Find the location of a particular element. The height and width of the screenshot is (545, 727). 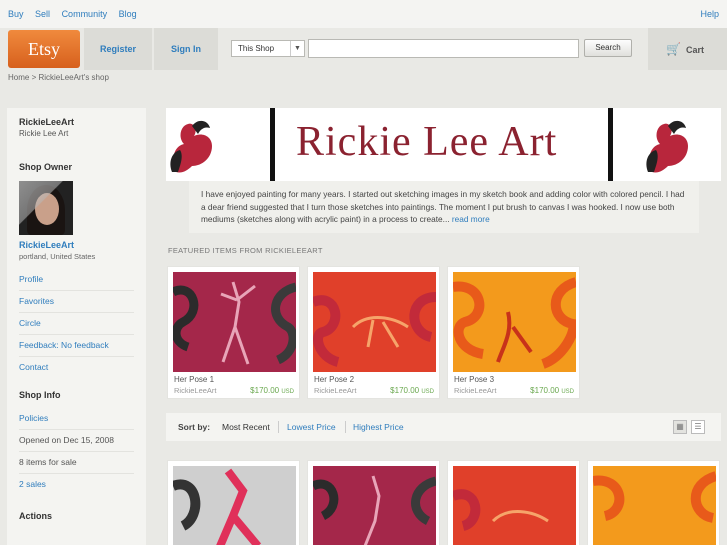

owner-location: portland, United States is located at coordinates (57, 256).